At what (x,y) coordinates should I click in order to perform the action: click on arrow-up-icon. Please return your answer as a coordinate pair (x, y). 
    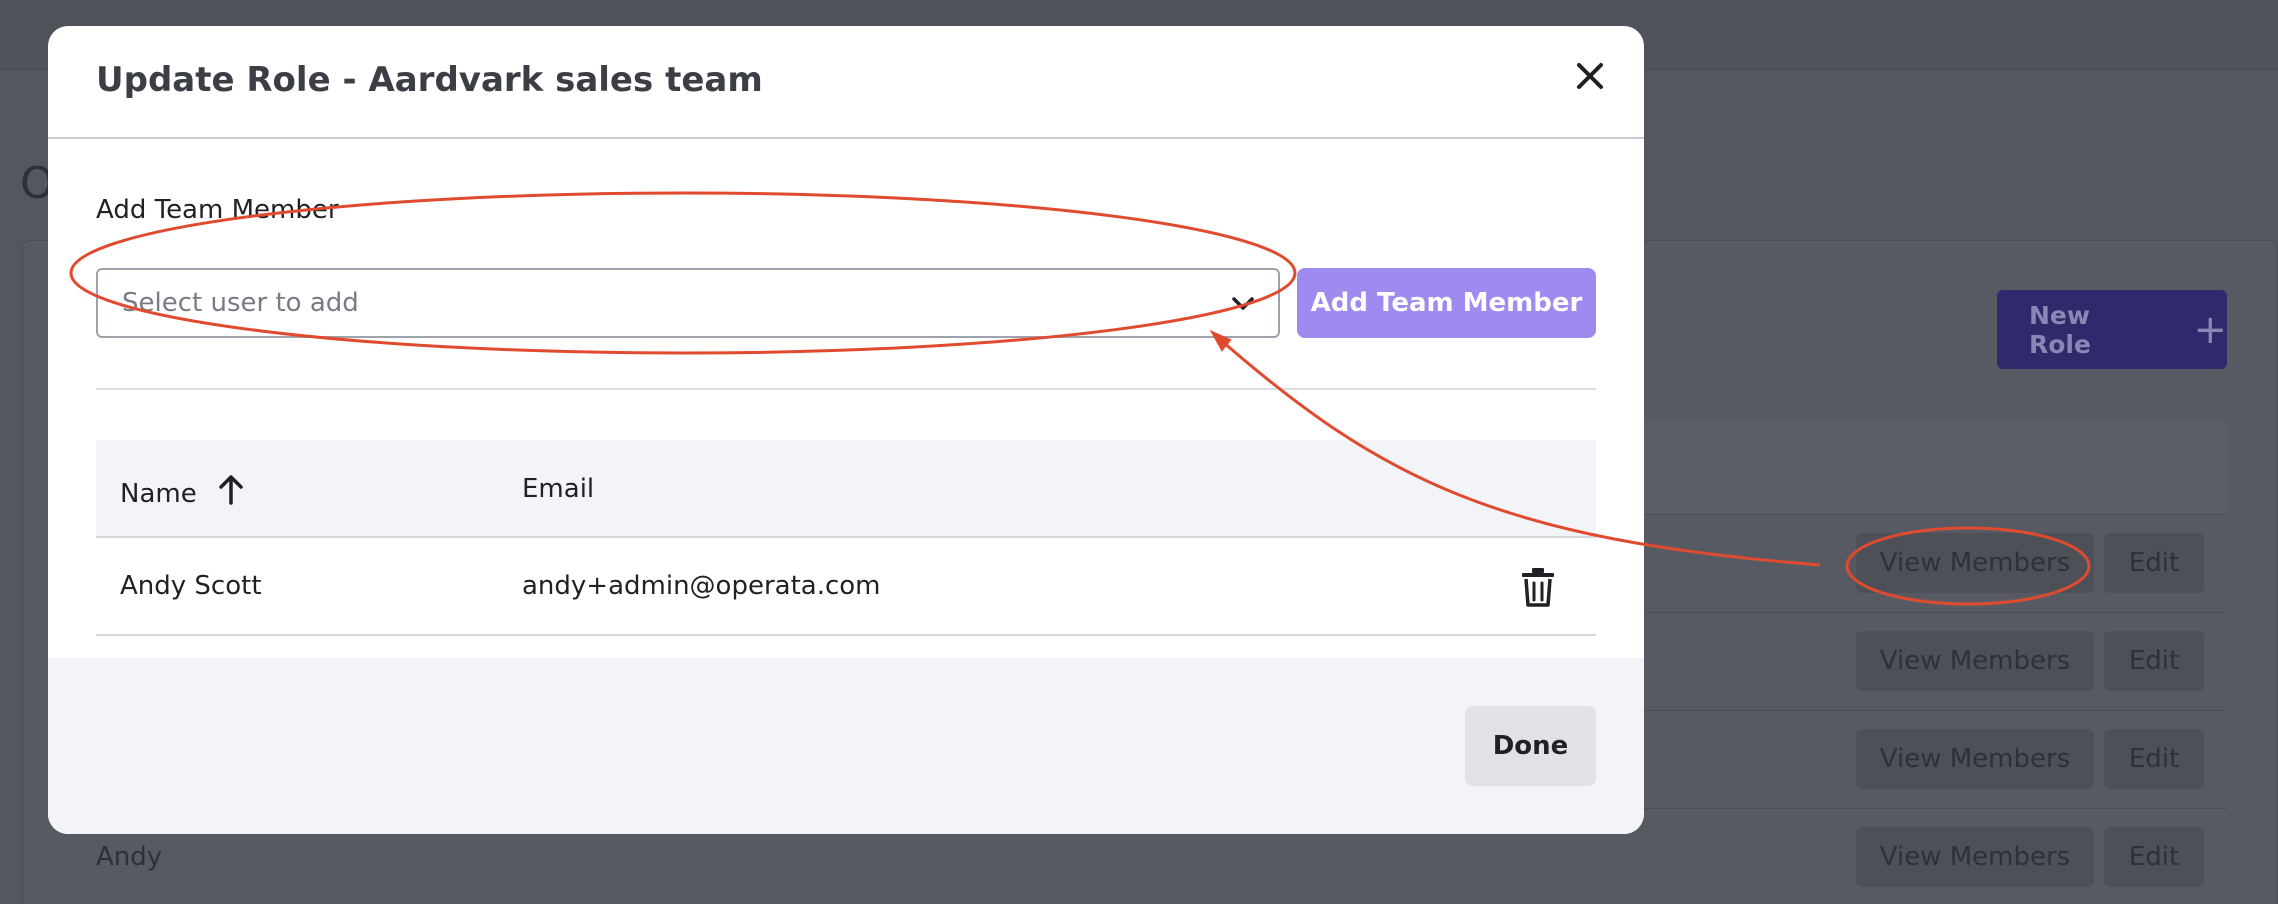
    Looking at the image, I should click on (231, 493).